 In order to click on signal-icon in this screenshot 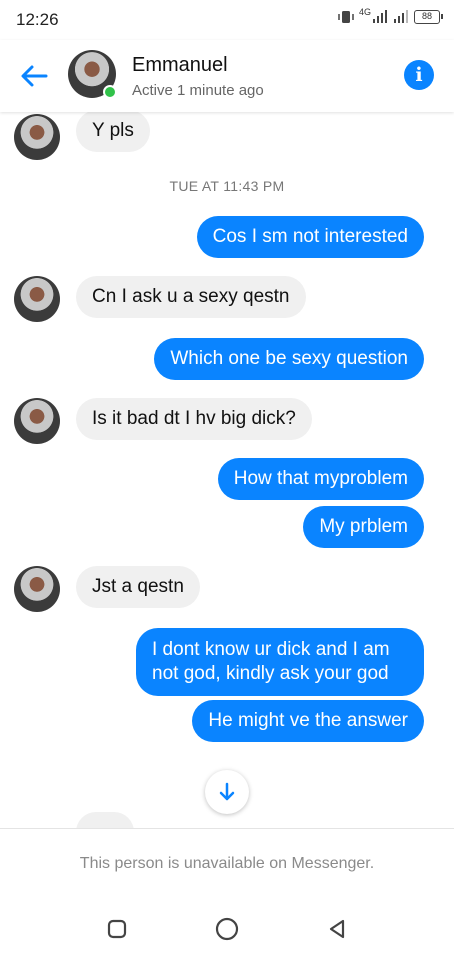, I will do `click(380, 16)`.